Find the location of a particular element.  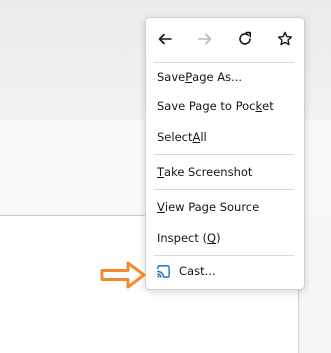

arrow-right-icon is located at coordinates (205, 39).